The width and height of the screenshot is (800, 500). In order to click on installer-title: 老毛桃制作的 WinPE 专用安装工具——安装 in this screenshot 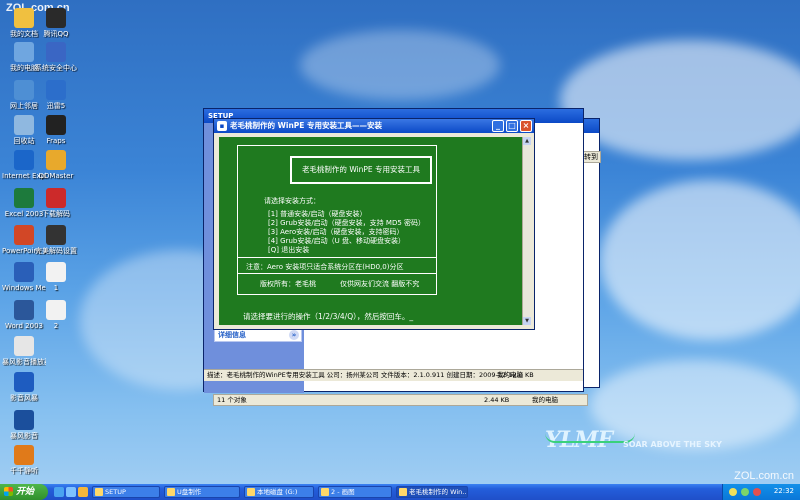, I will do `click(306, 125)`.